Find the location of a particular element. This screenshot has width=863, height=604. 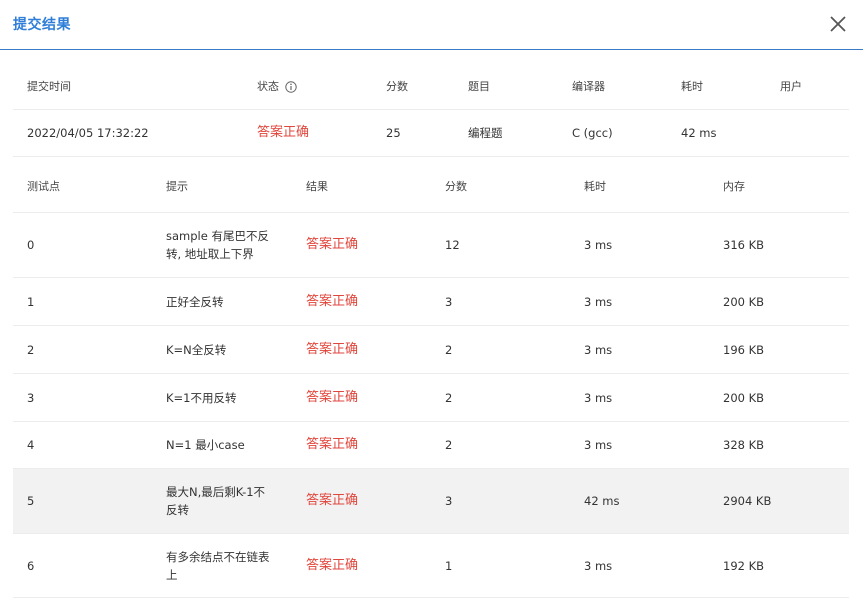

table-row: 1 正好全反转 答案正确 3 3 ms 200 KB is located at coordinates (431, 302).